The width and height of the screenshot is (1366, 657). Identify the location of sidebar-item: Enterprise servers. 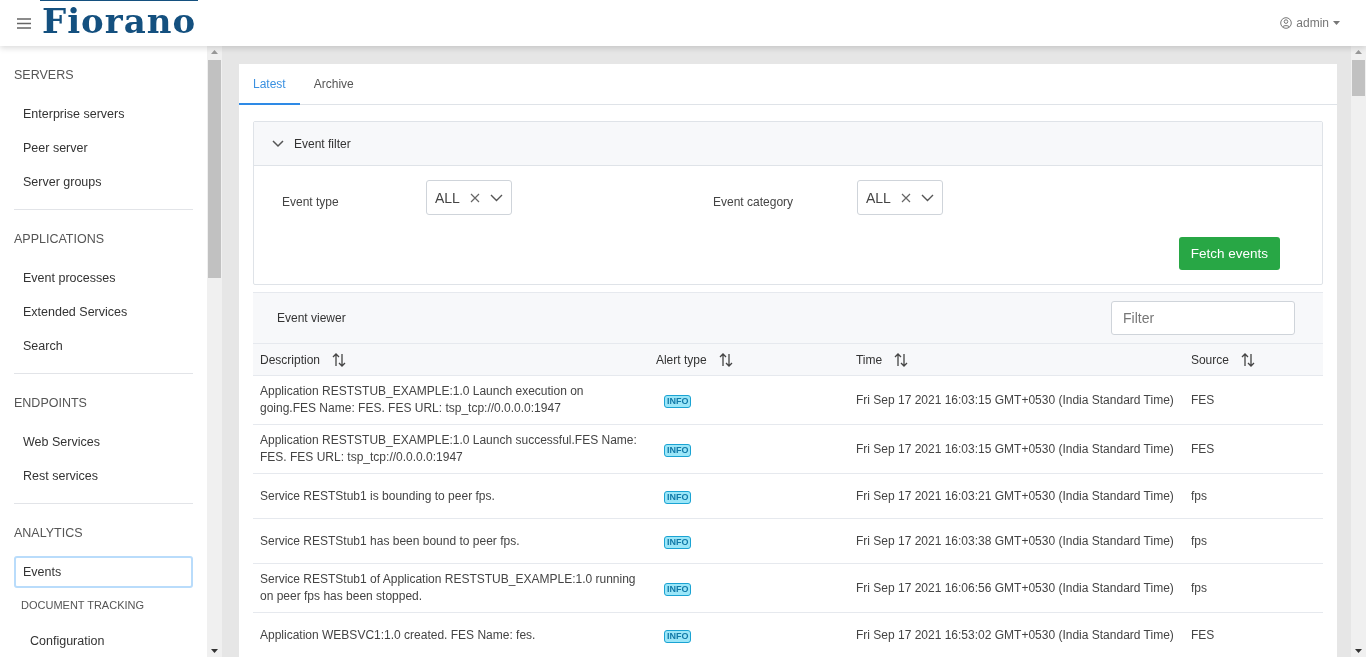
(103, 114).